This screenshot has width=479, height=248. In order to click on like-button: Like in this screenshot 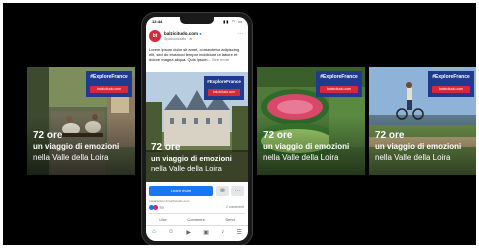, I will do `click(162, 219)`.